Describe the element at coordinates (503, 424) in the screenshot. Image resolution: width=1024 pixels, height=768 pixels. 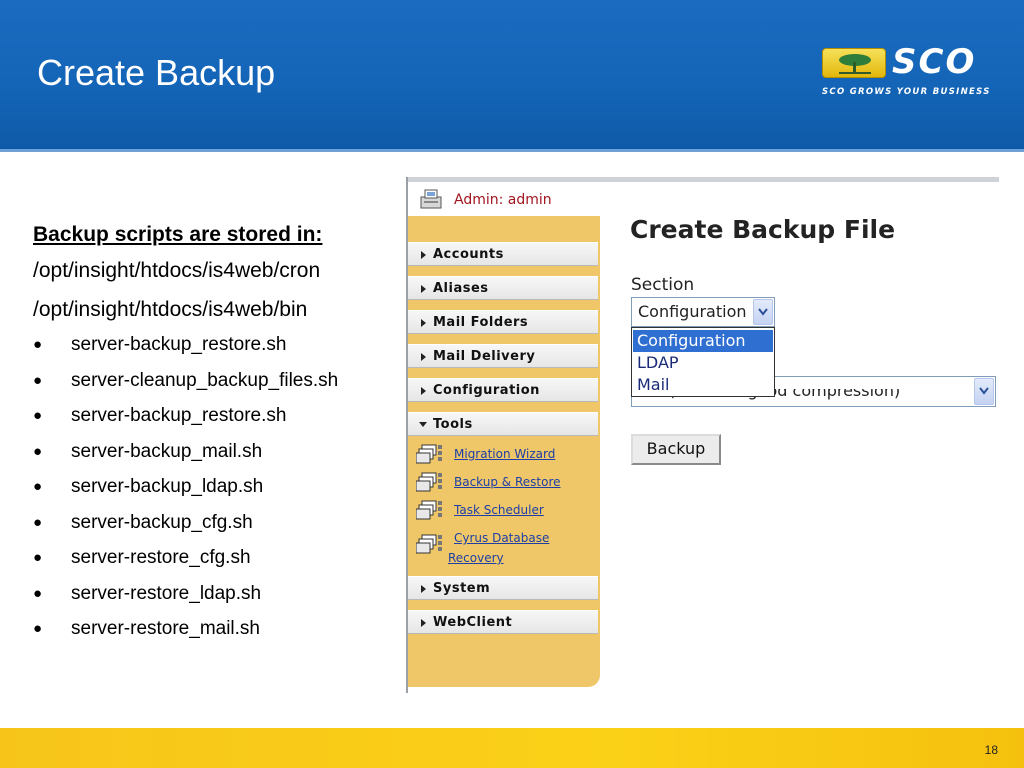
I see `nav-tools: Tools` at that location.